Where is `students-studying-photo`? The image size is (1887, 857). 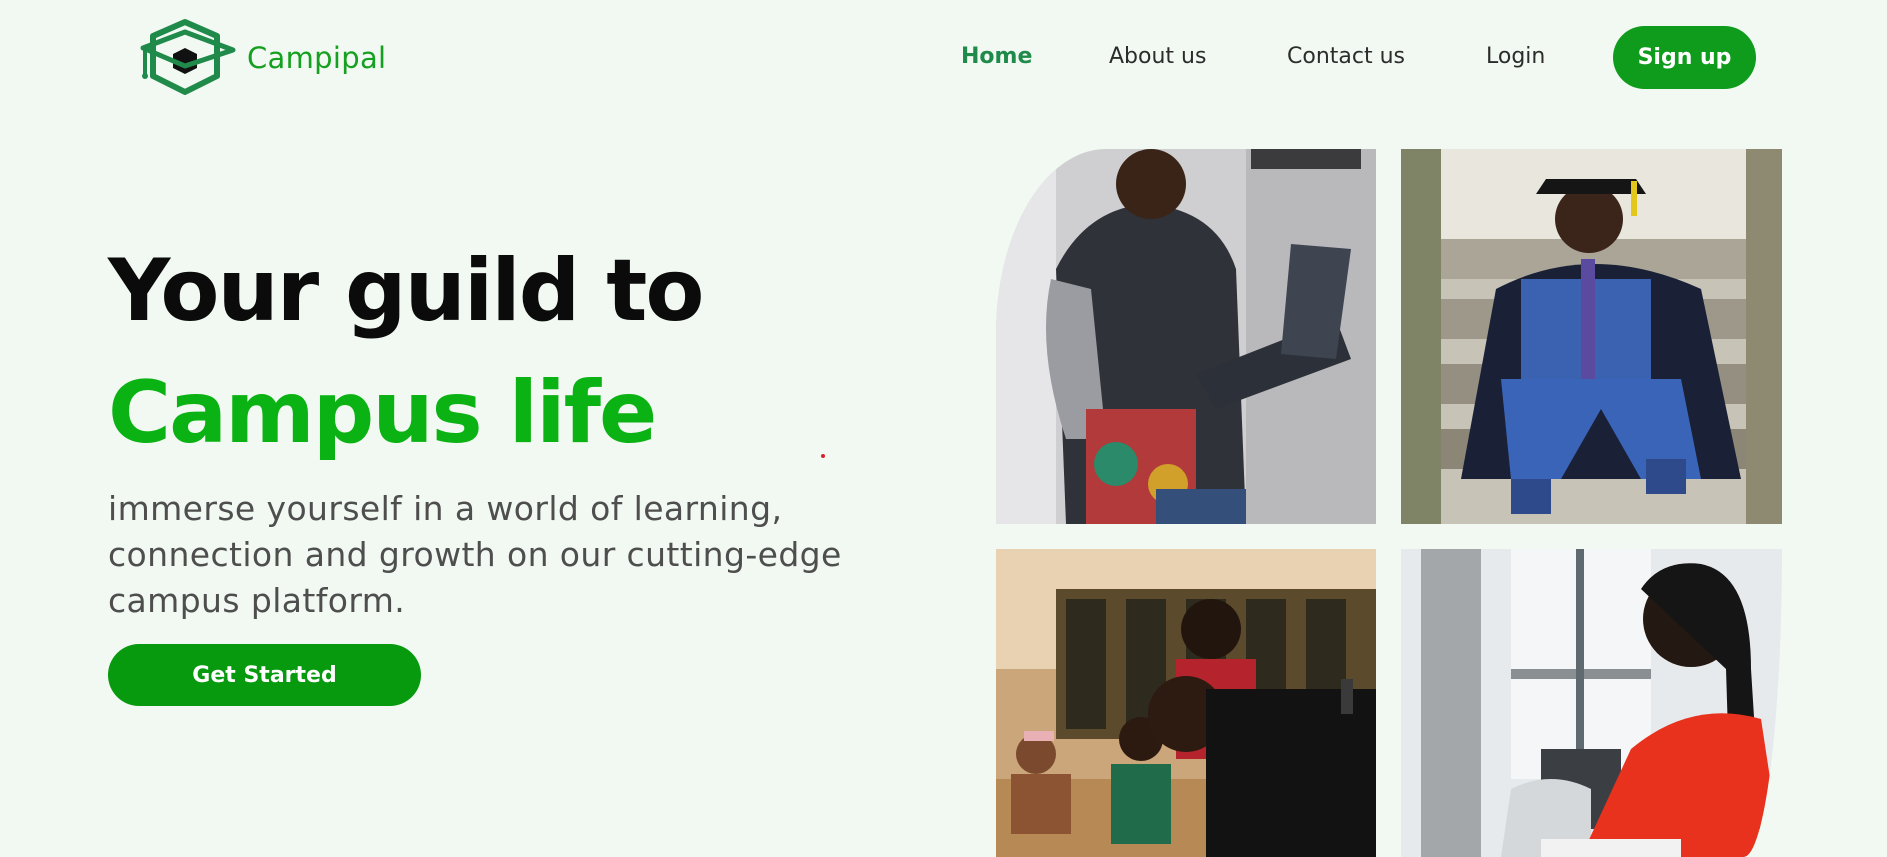 students-studying-photo is located at coordinates (1186, 703).